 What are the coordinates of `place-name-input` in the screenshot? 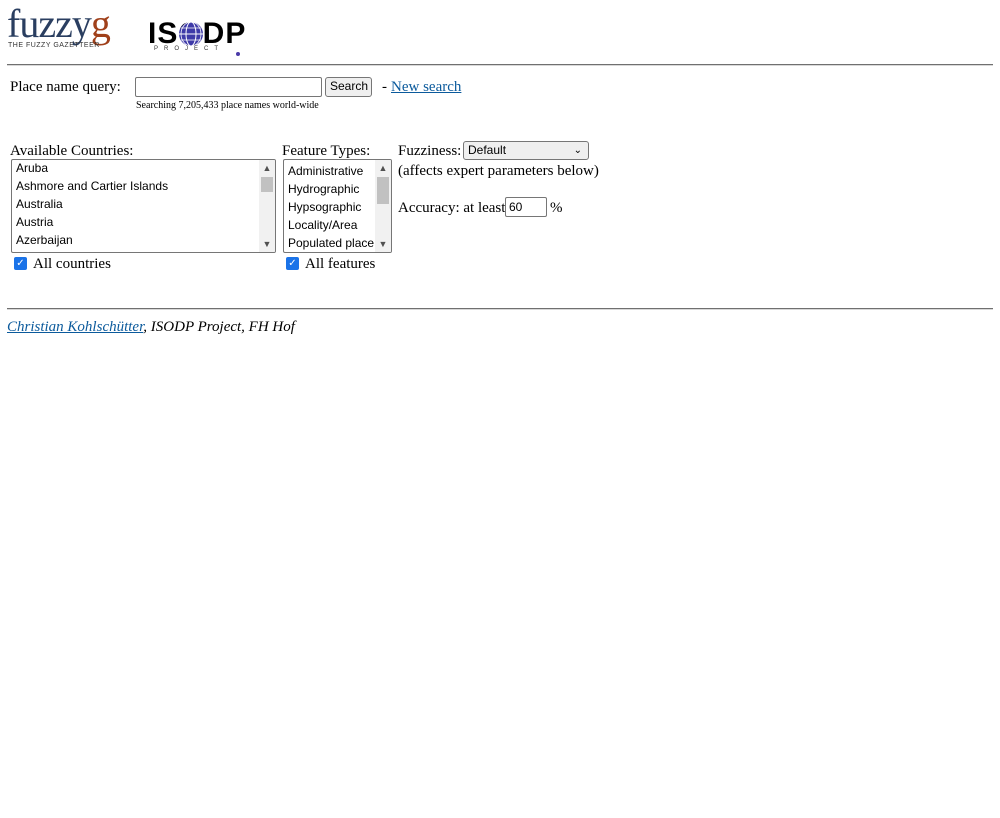 It's located at (228, 87).